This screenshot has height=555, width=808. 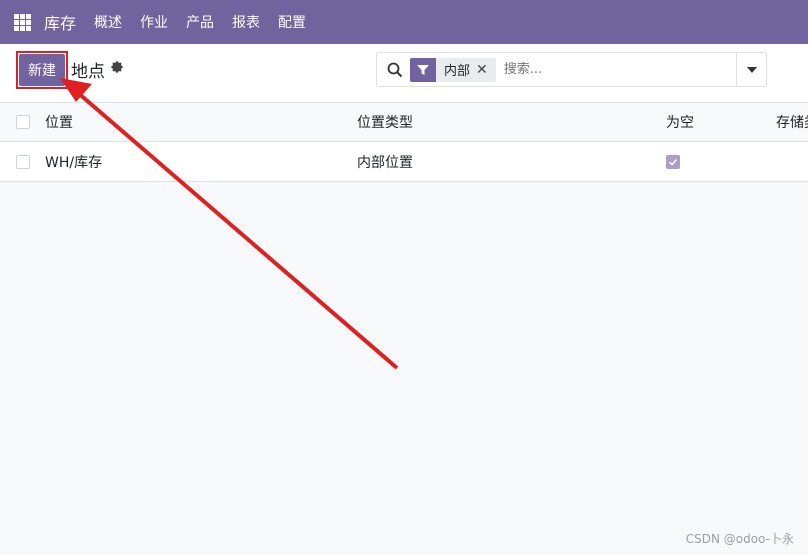 I want to click on table-row: WH/库存 内部位置, so click(x=404, y=162).